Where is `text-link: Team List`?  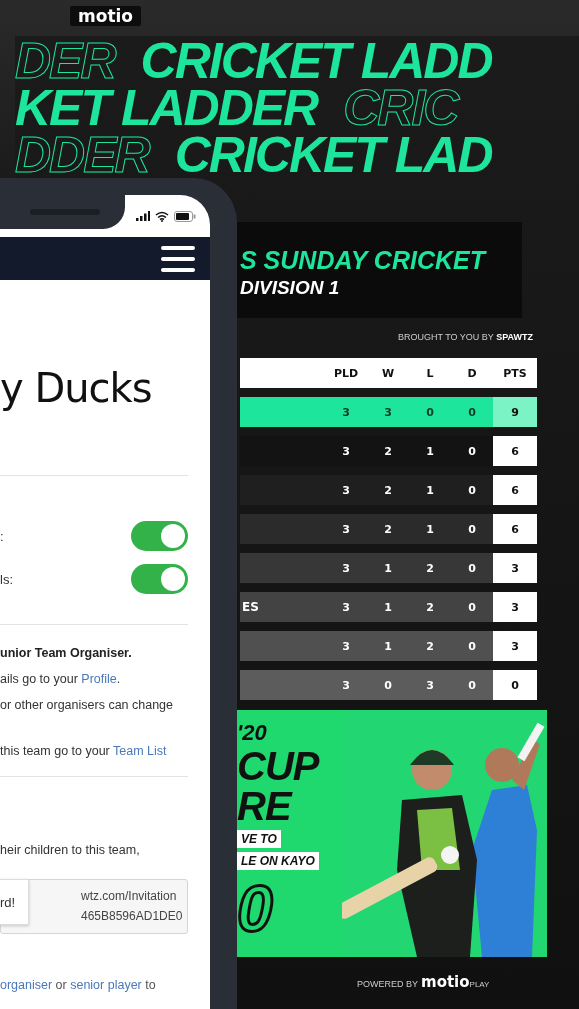 text-link: Team List is located at coordinates (140, 751).